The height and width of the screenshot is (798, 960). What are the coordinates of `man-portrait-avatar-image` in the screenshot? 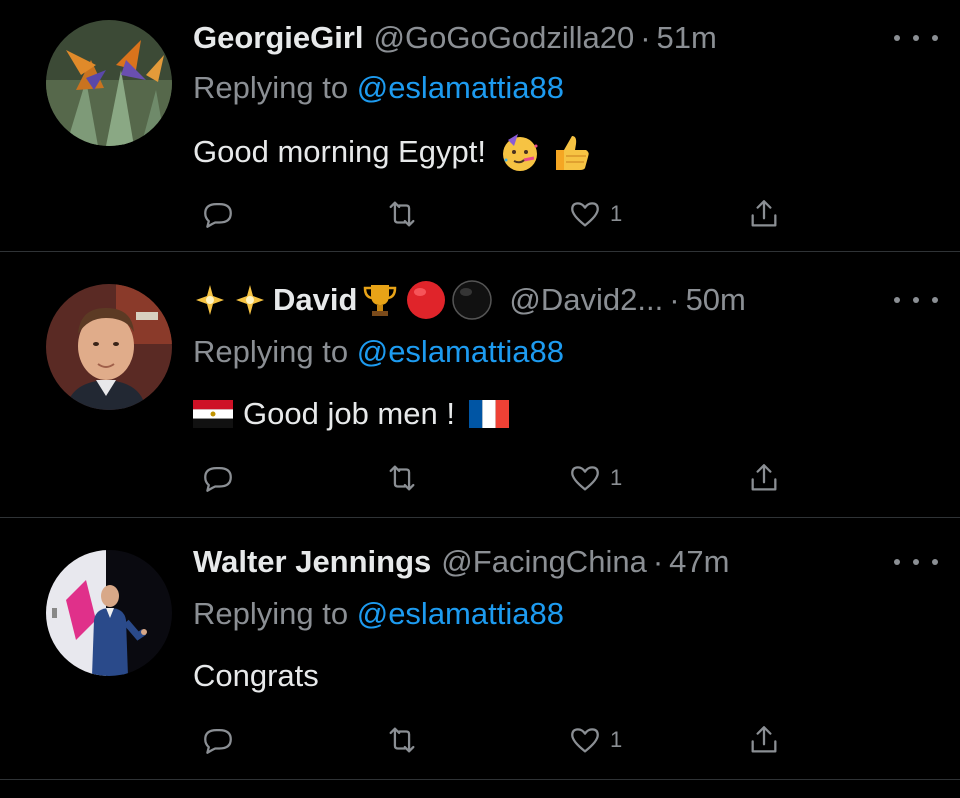 It's located at (109, 347).